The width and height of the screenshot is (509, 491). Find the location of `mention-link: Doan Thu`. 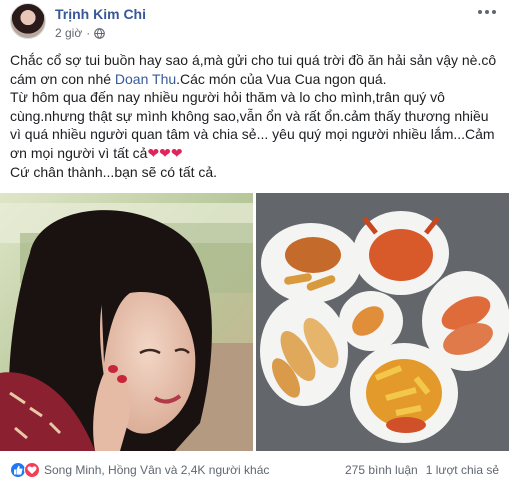

mention-link: Doan Thu is located at coordinates (145, 79).